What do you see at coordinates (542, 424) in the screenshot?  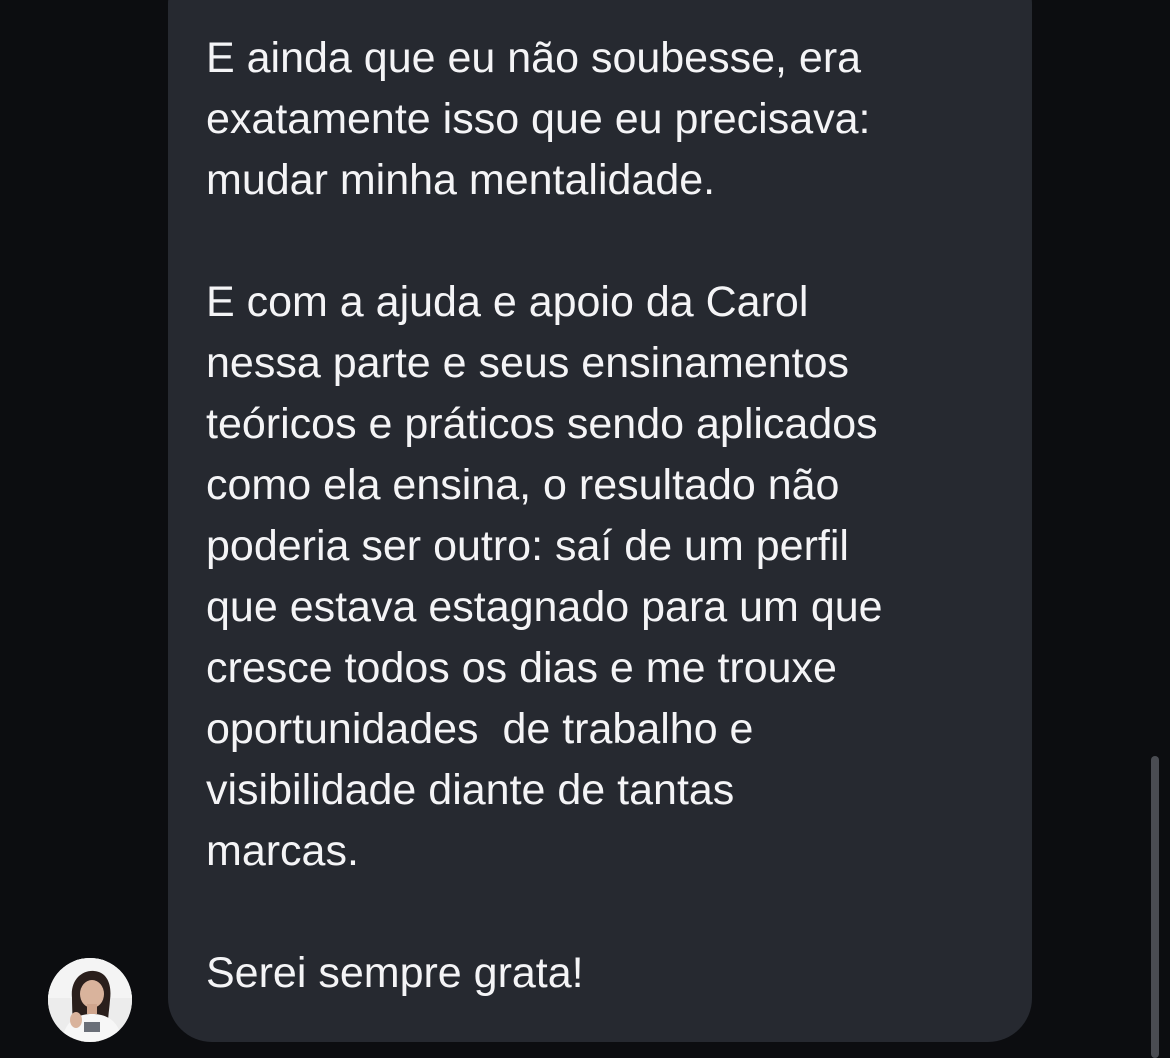 I see `message-line: teóricos e práticos sendo aplicados` at bounding box center [542, 424].